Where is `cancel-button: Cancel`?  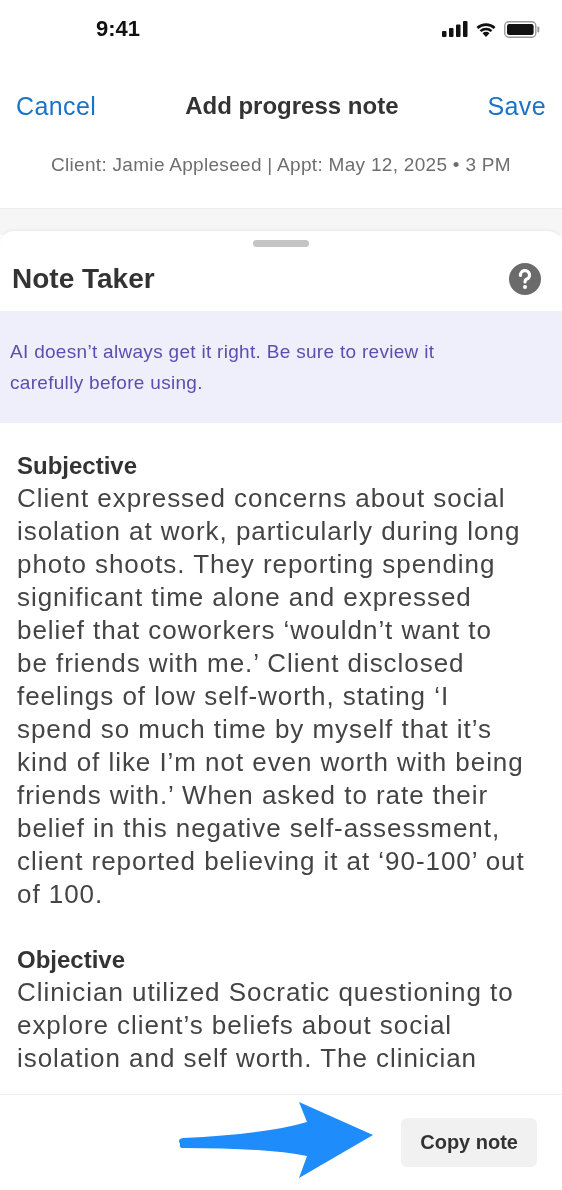 cancel-button: Cancel is located at coordinates (56, 106).